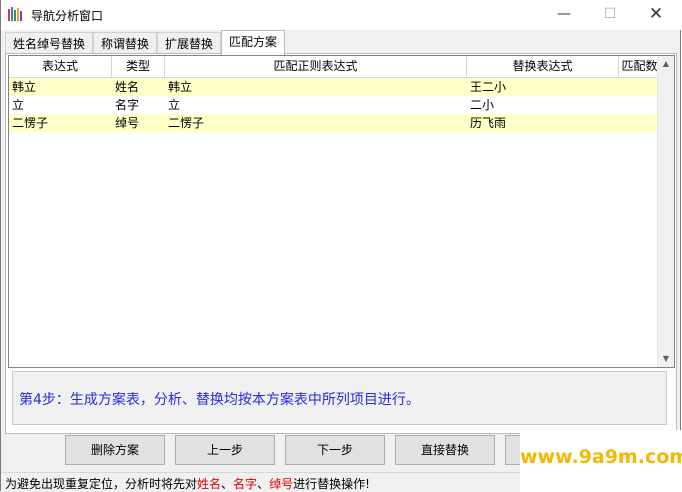 The height and width of the screenshot is (492, 682). I want to click on direct-replace-button: 直接替换, so click(445, 450).